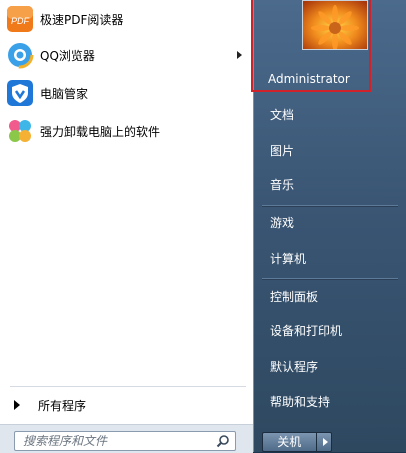 The height and width of the screenshot is (453, 406). What do you see at coordinates (334, 297) in the screenshot?
I see `link-control-panel: 控制面板` at bounding box center [334, 297].